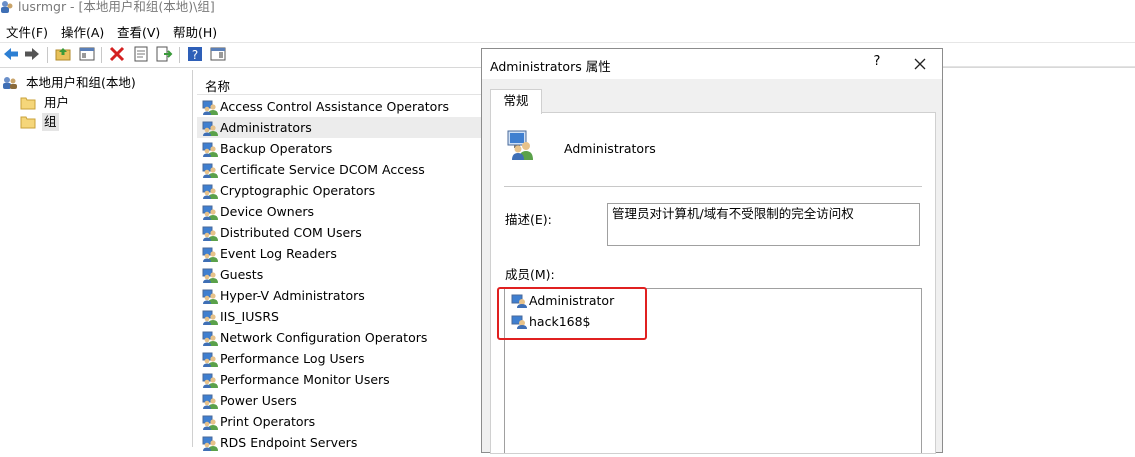 The image size is (1135, 457). I want to click on help-icon: ?, so click(195, 54).